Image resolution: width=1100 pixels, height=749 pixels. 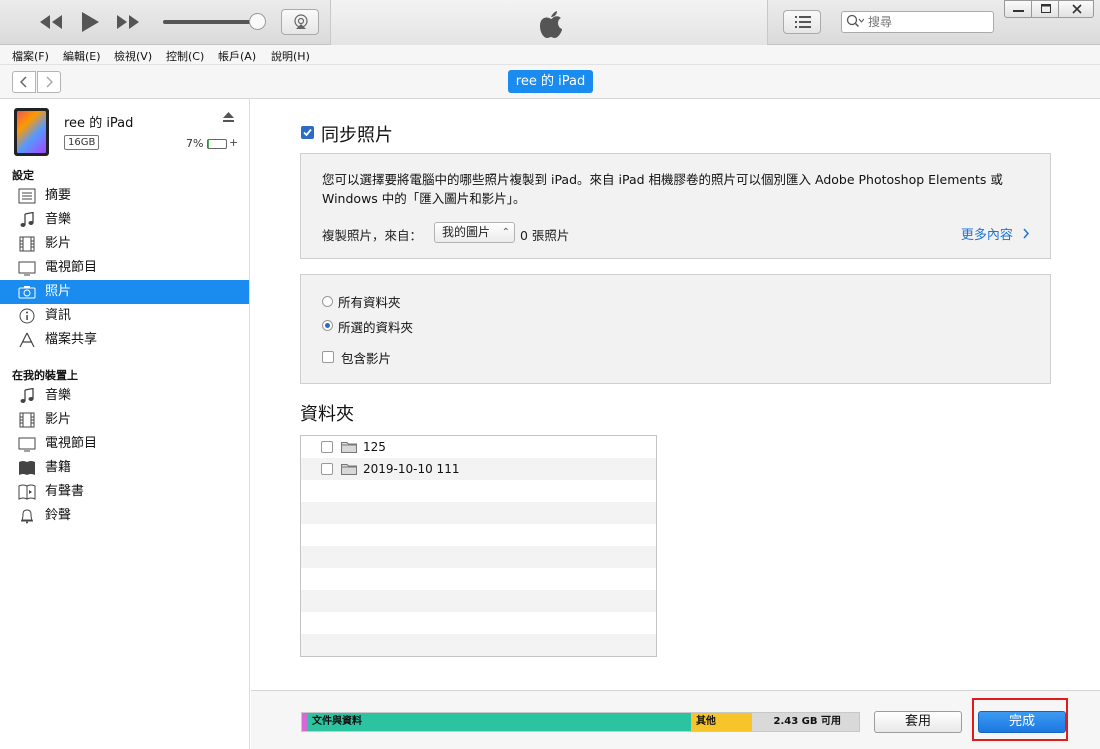 I want to click on minimize-button, so click(x=1018, y=9).